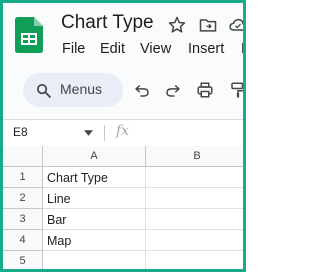  What do you see at coordinates (20, 132) in the screenshot?
I see `name-box: E8` at bounding box center [20, 132].